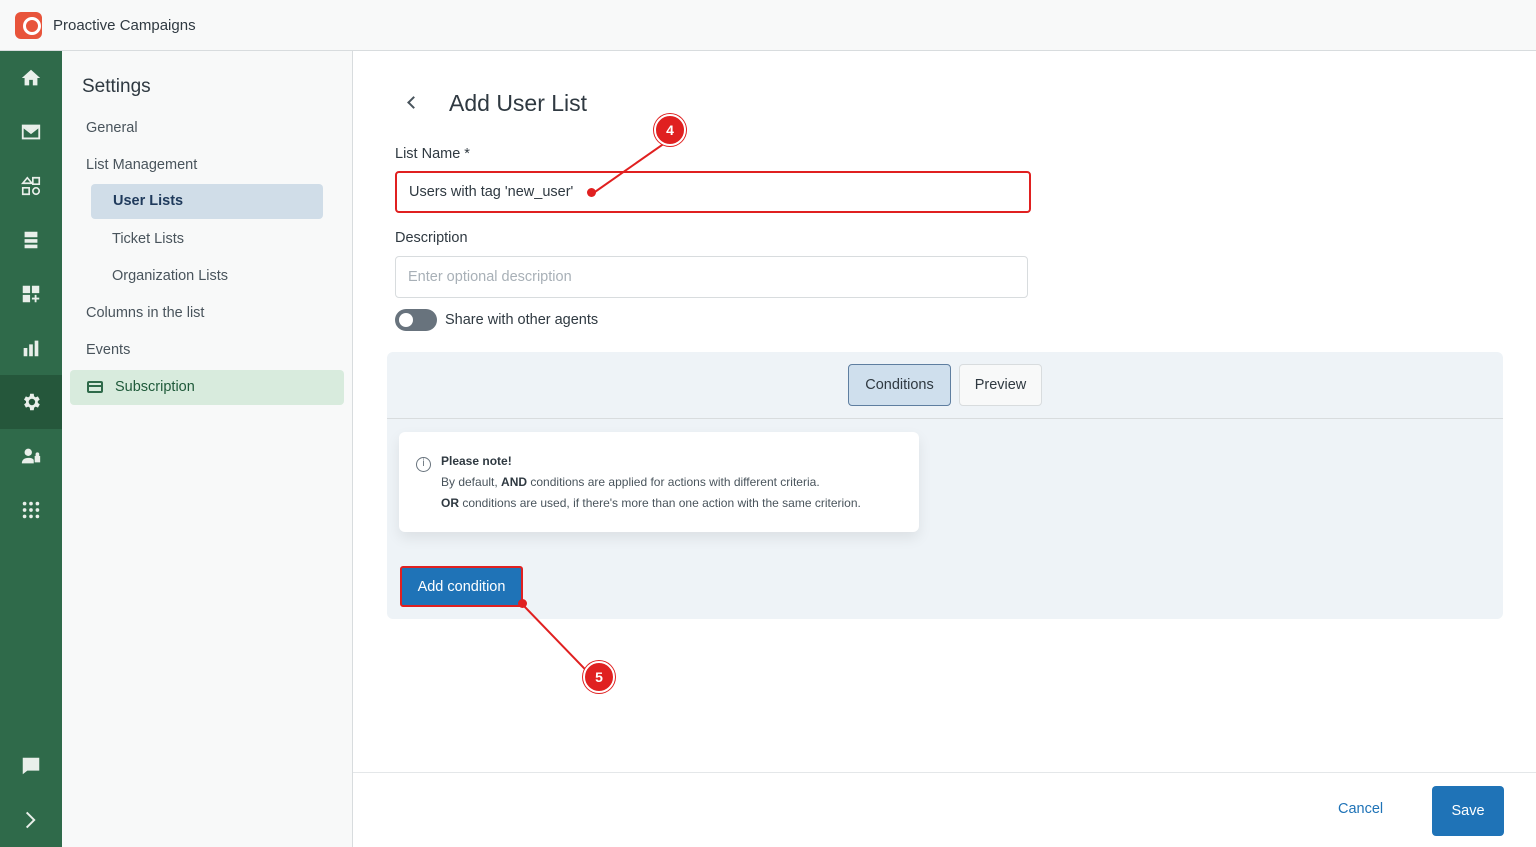  Describe the element at coordinates (518, 103) in the screenshot. I see `page-title: Add User List` at that location.